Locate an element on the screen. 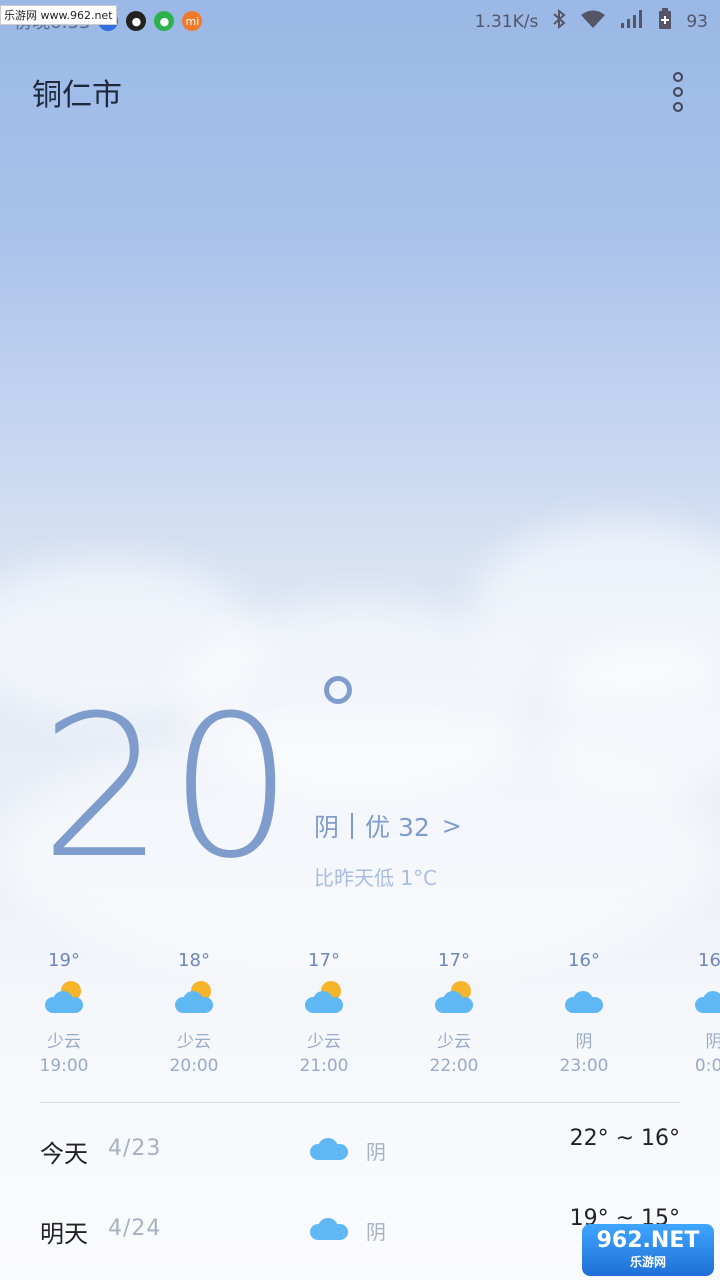 The height and width of the screenshot is (1280, 720). degree-symbol is located at coordinates (338, 690).